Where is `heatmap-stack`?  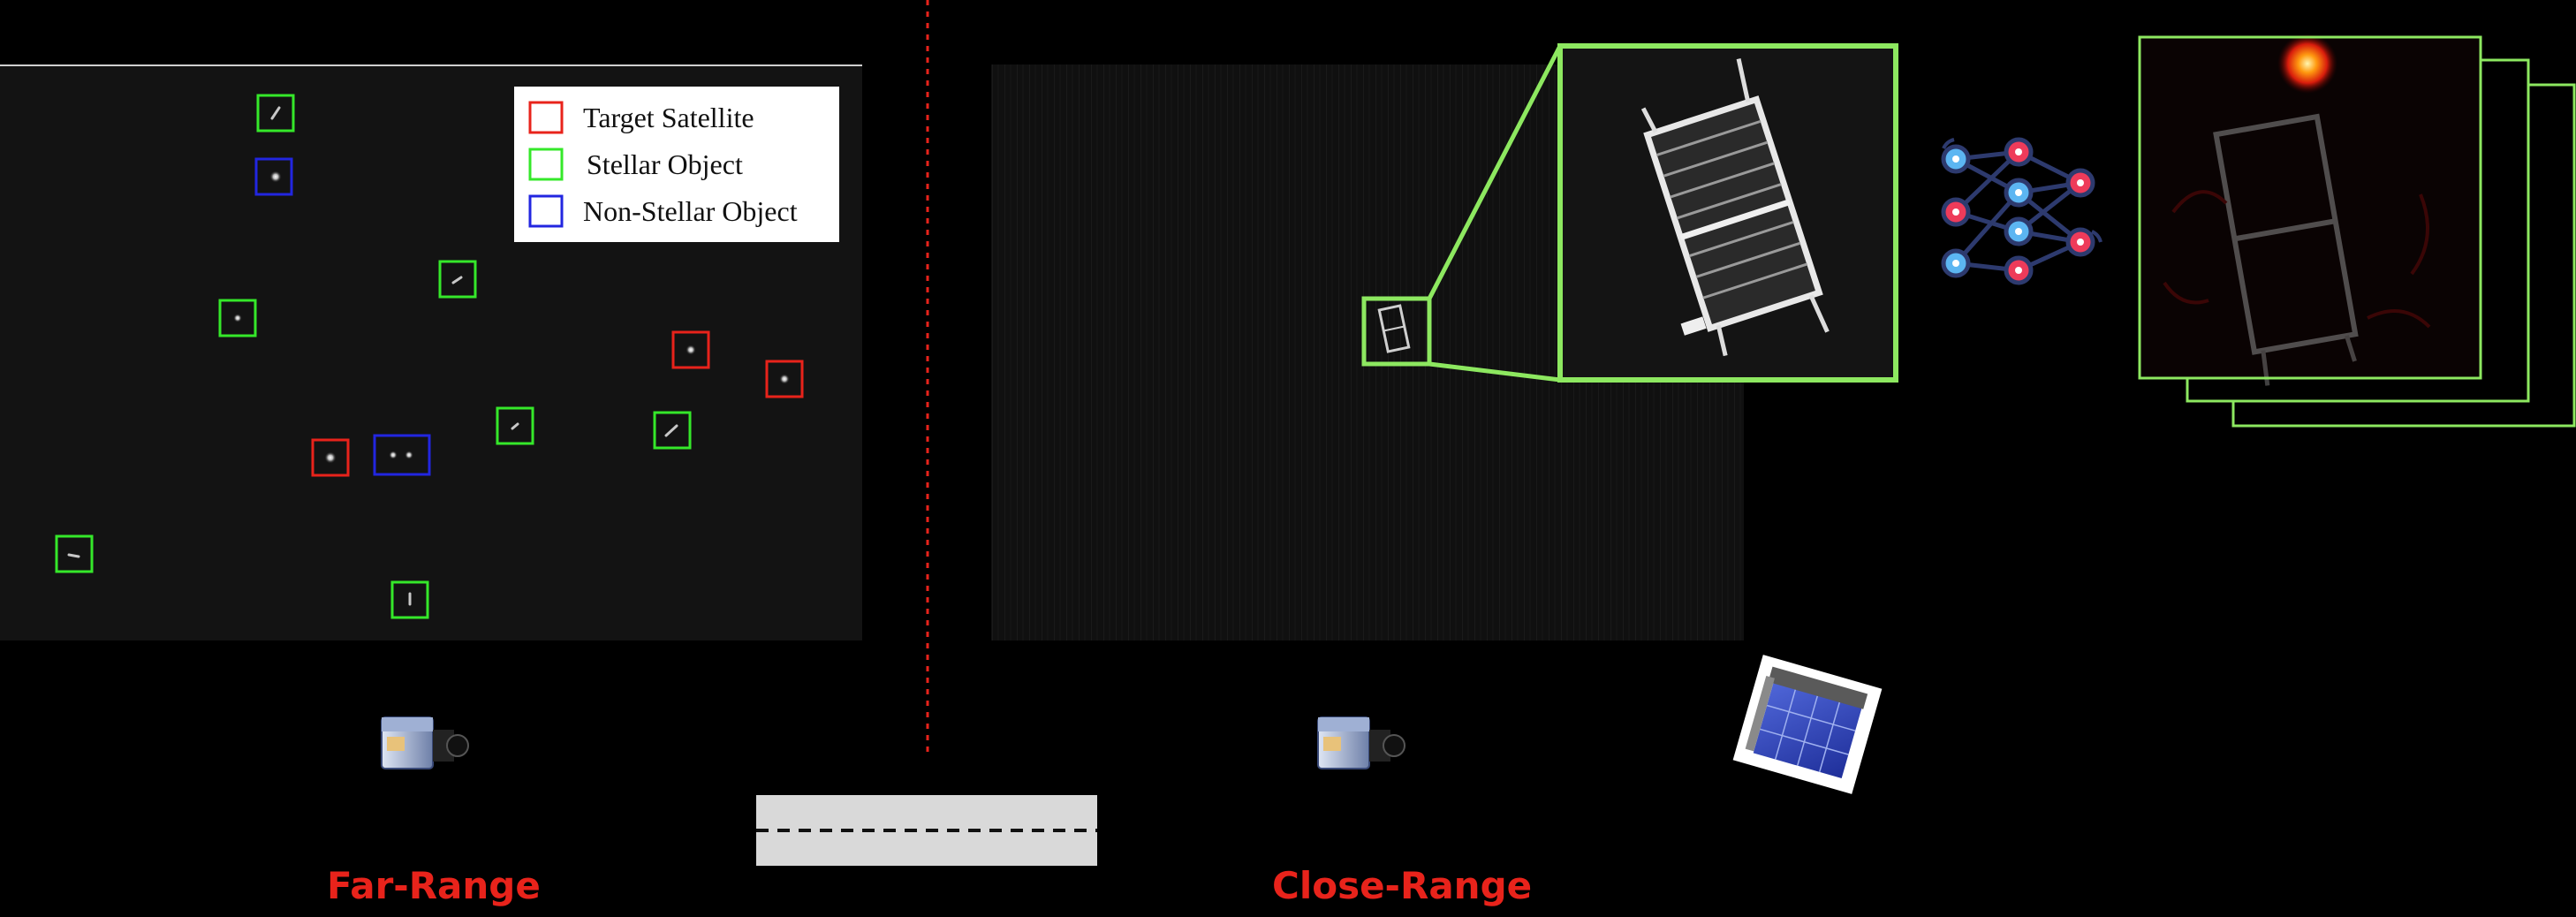 heatmap-stack is located at coordinates (2357, 231).